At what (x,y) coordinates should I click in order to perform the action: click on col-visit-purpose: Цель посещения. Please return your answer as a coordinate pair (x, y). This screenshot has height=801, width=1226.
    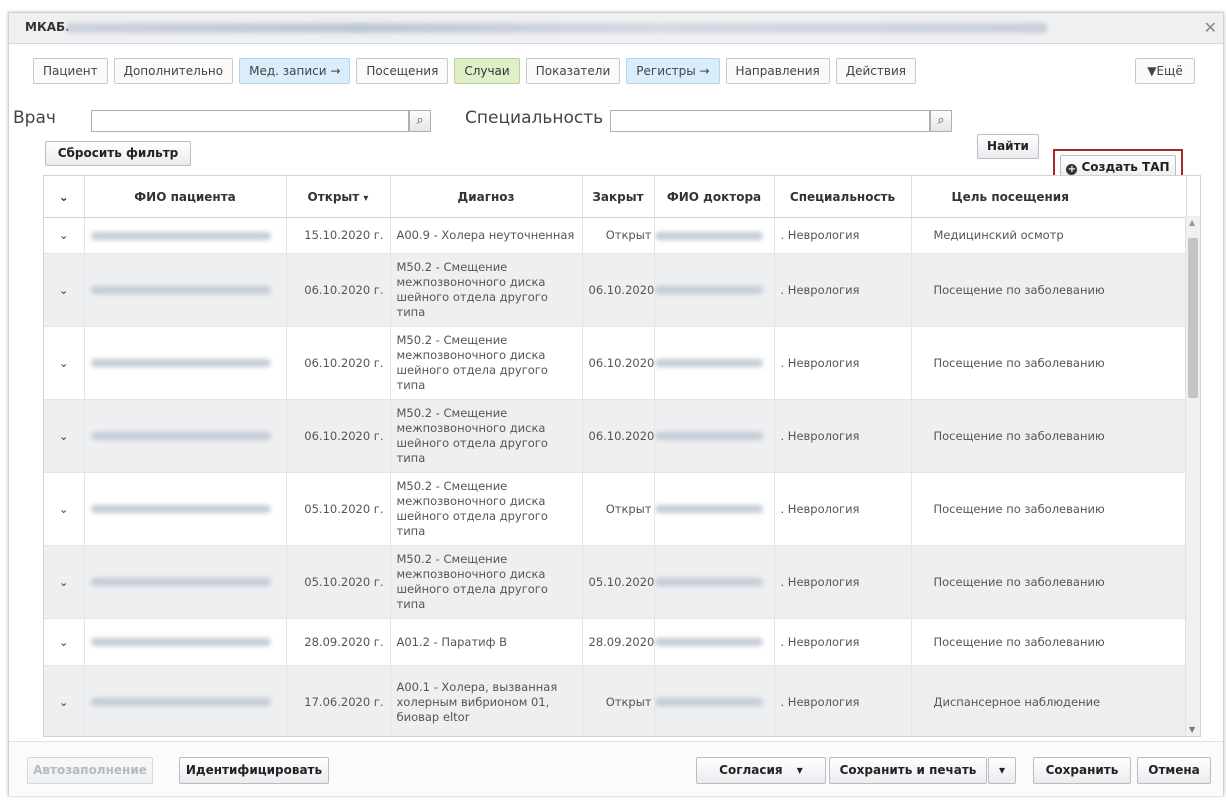
    Looking at the image, I should click on (1049, 197).